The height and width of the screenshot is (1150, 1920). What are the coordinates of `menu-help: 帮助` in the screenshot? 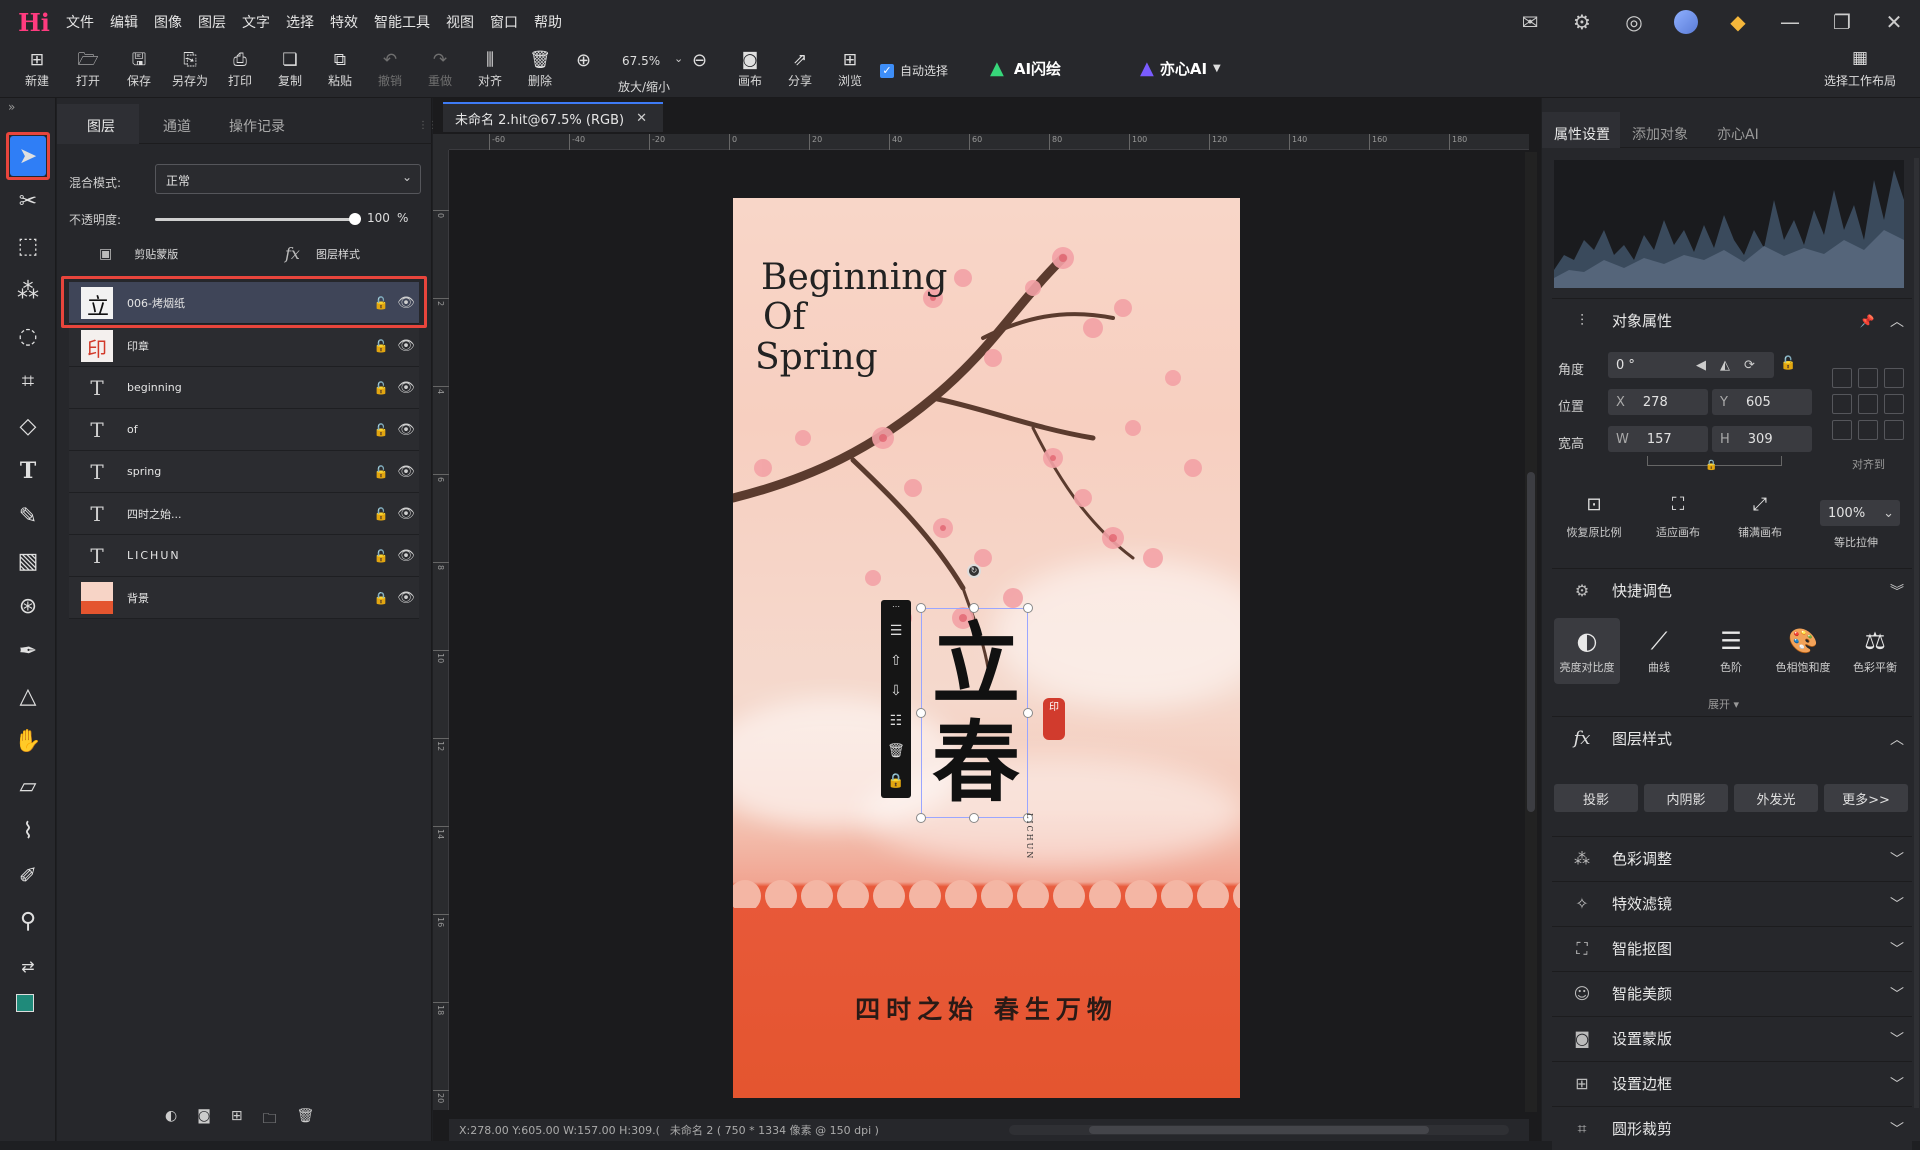 It's located at (548, 22).